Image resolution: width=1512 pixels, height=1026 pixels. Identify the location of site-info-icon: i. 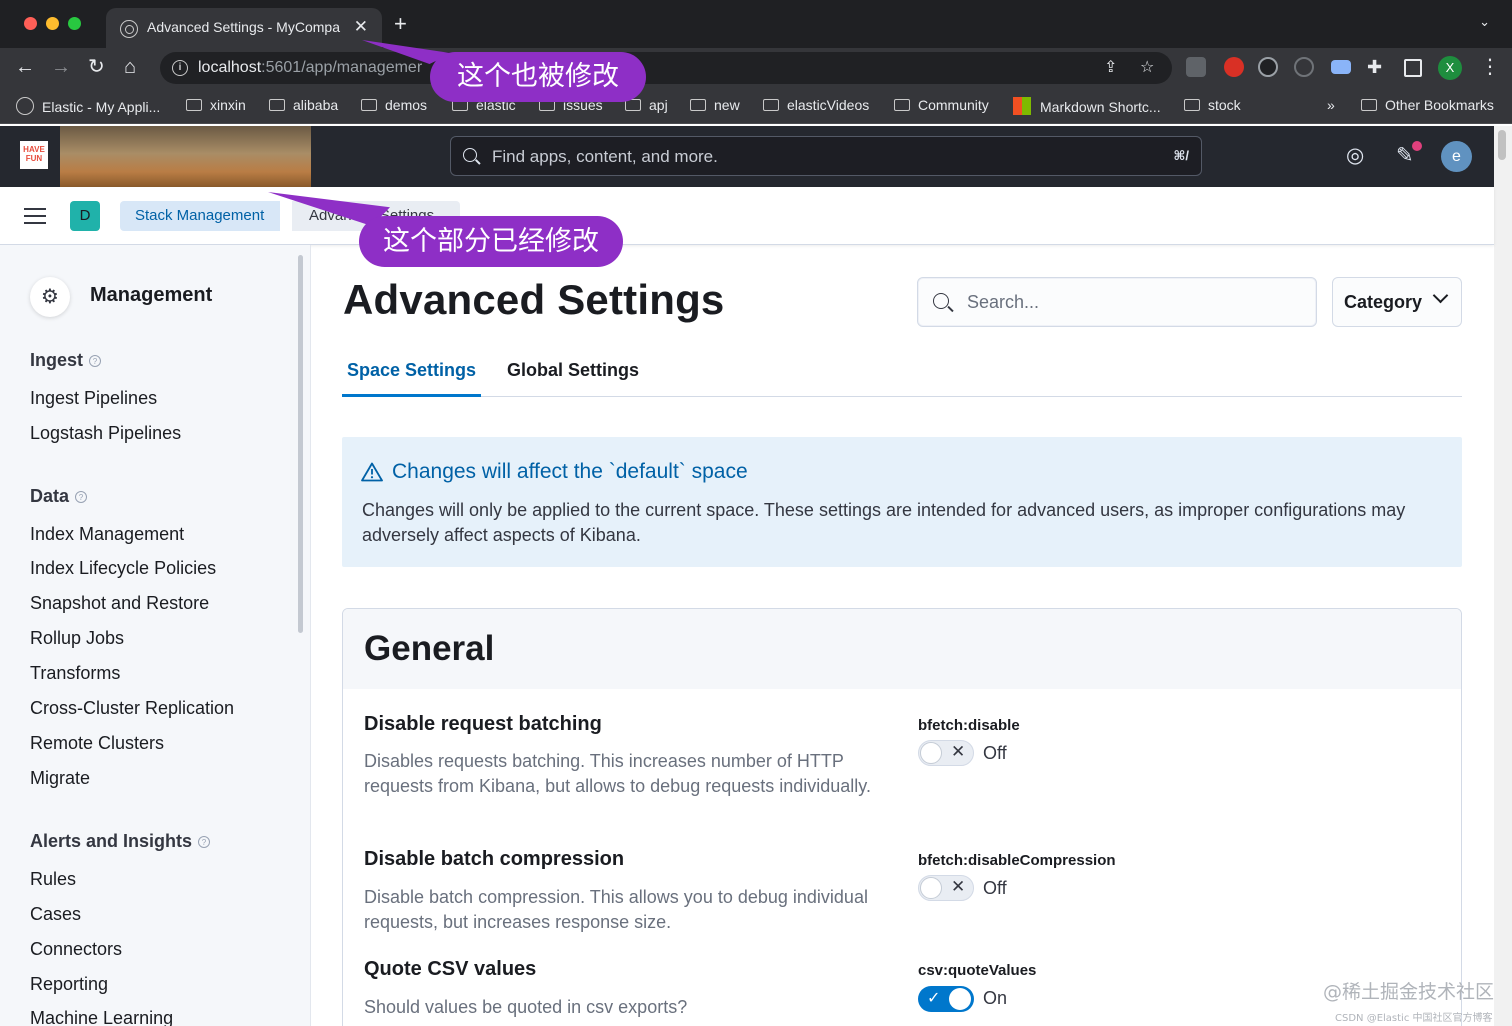
(180, 68).